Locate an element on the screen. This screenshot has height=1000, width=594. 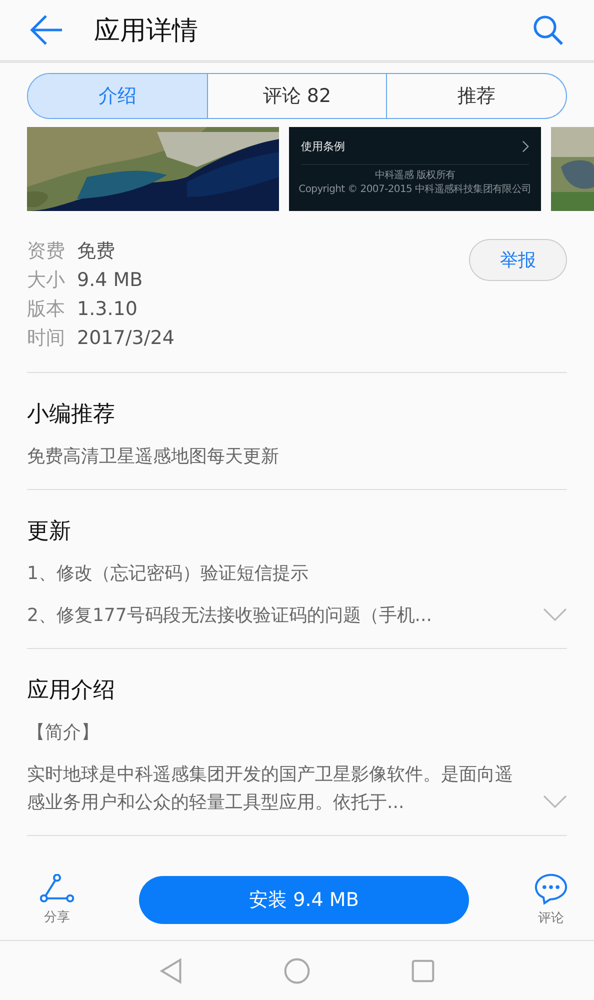
report-button: 举报 is located at coordinates (518, 260).